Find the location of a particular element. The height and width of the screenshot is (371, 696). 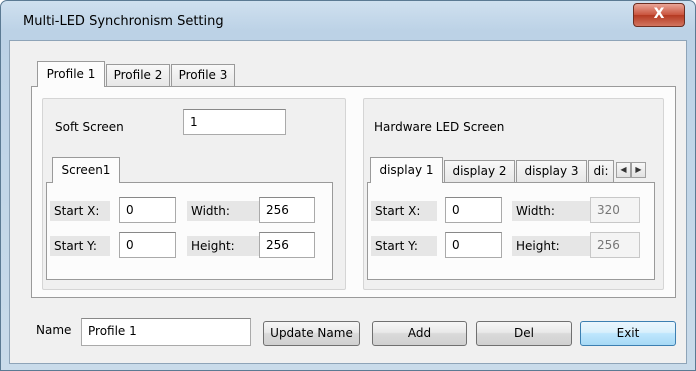

tab-profile-1: Profile 1 is located at coordinates (71, 74).